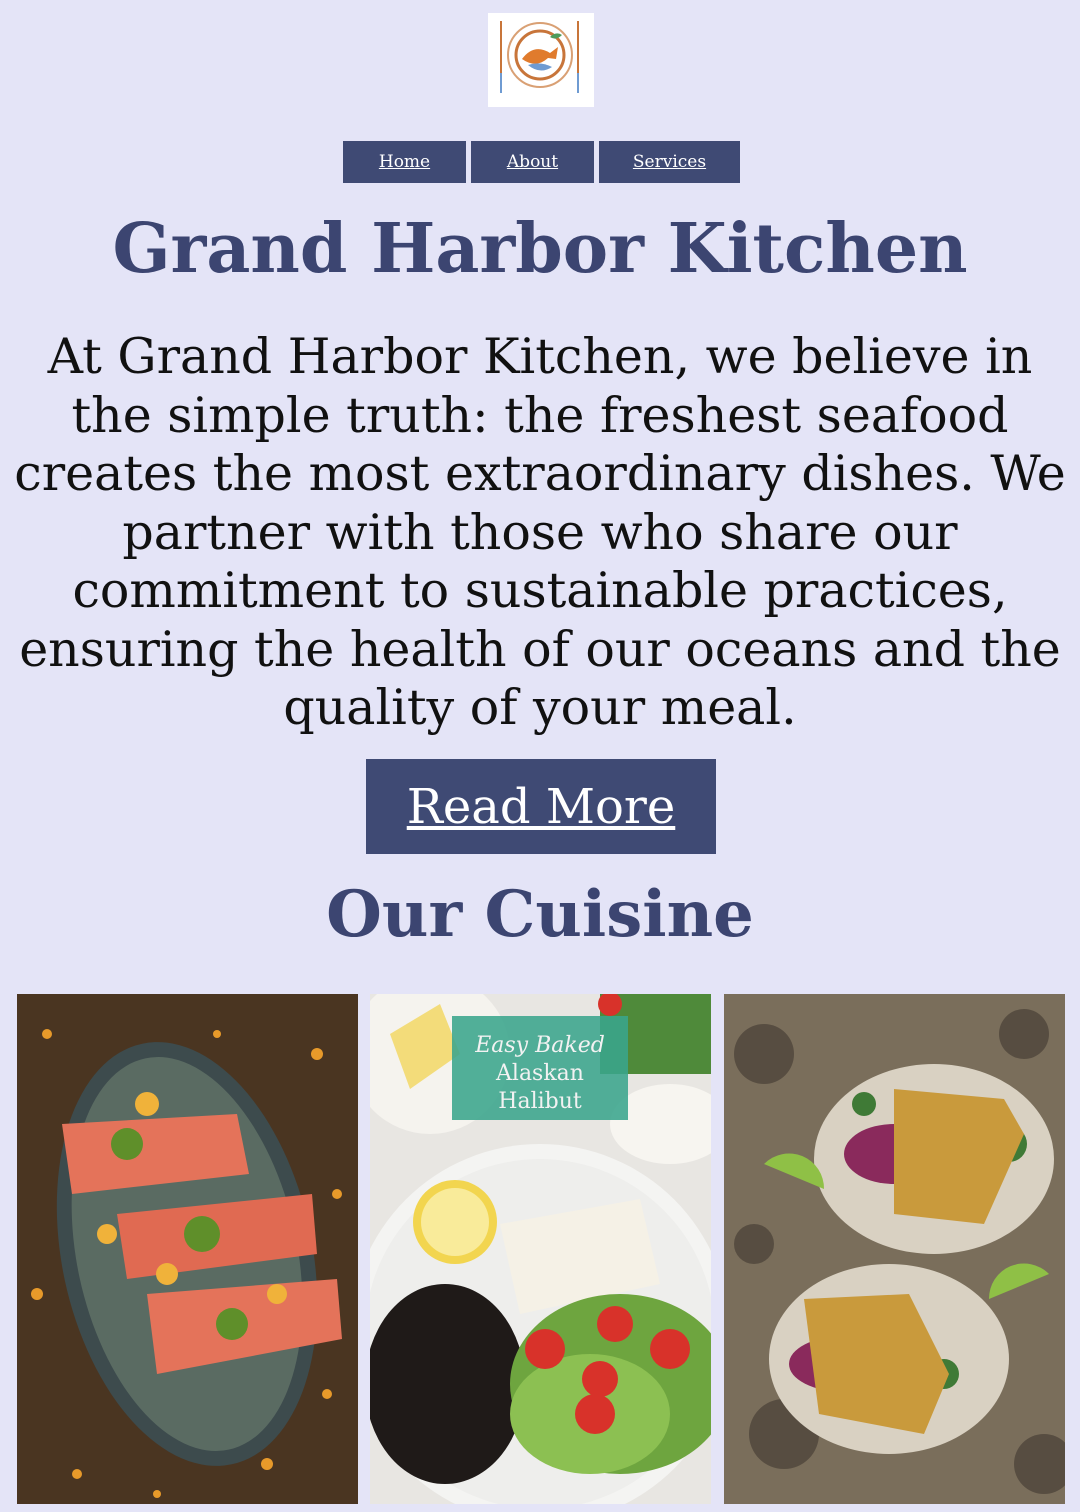 The height and width of the screenshot is (1512, 1080). What do you see at coordinates (540, 1249) in the screenshot?
I see `halibut-dish-image: Easy Baked Alaskan Halibut` at bounding box center [540, 1249].